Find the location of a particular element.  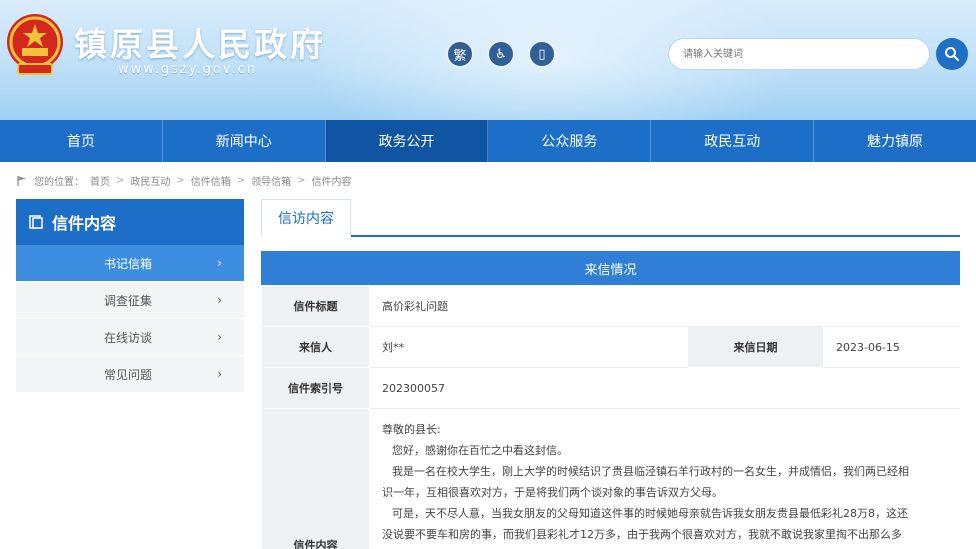

sidebar-item-label: 调查征集 is located at coordinates (128, 300).